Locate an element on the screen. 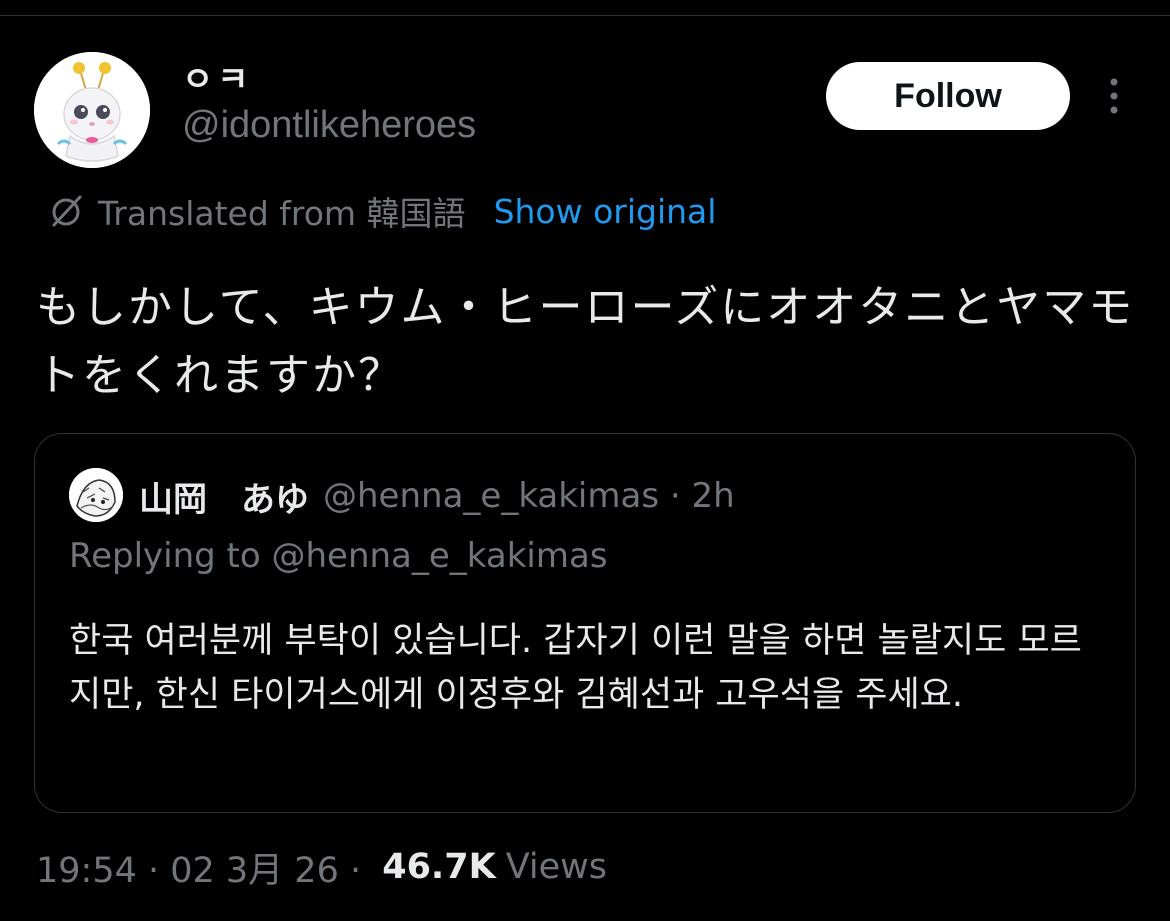  author-handle: @idontlikeheroes is located at coordinates (329, 125).